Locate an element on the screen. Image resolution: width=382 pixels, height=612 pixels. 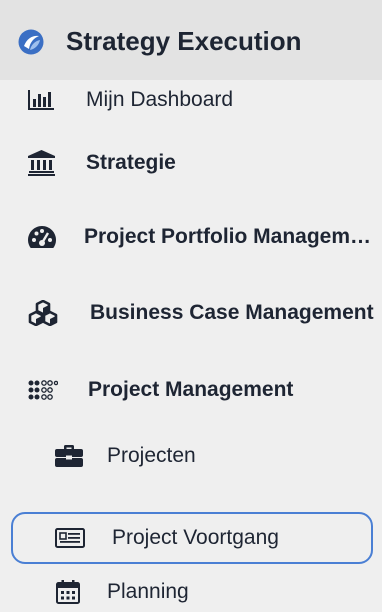
nav-item-projecten: Projecten is located at coordinates (191, 456).